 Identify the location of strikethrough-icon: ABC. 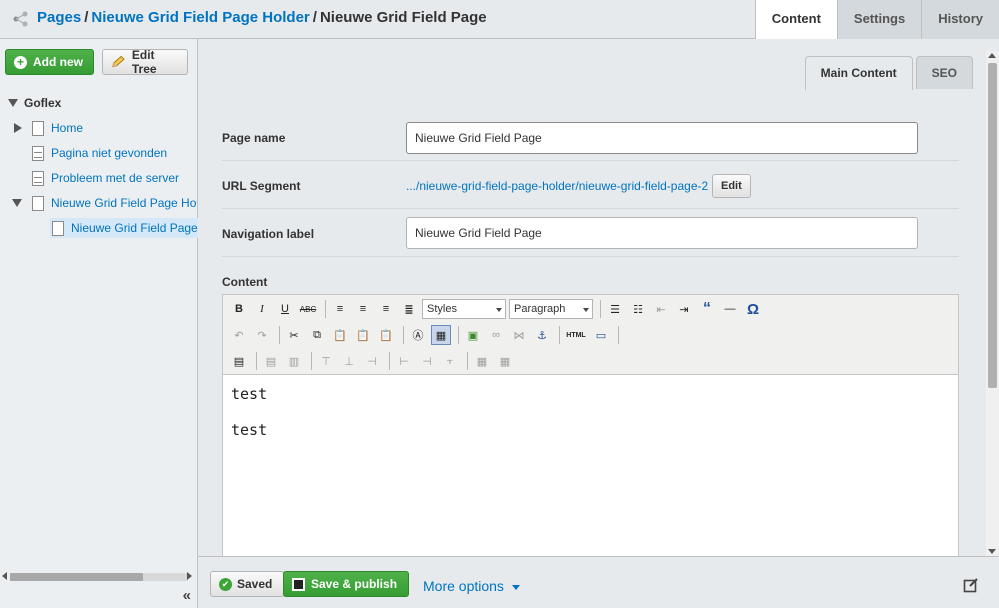
(308, 309).